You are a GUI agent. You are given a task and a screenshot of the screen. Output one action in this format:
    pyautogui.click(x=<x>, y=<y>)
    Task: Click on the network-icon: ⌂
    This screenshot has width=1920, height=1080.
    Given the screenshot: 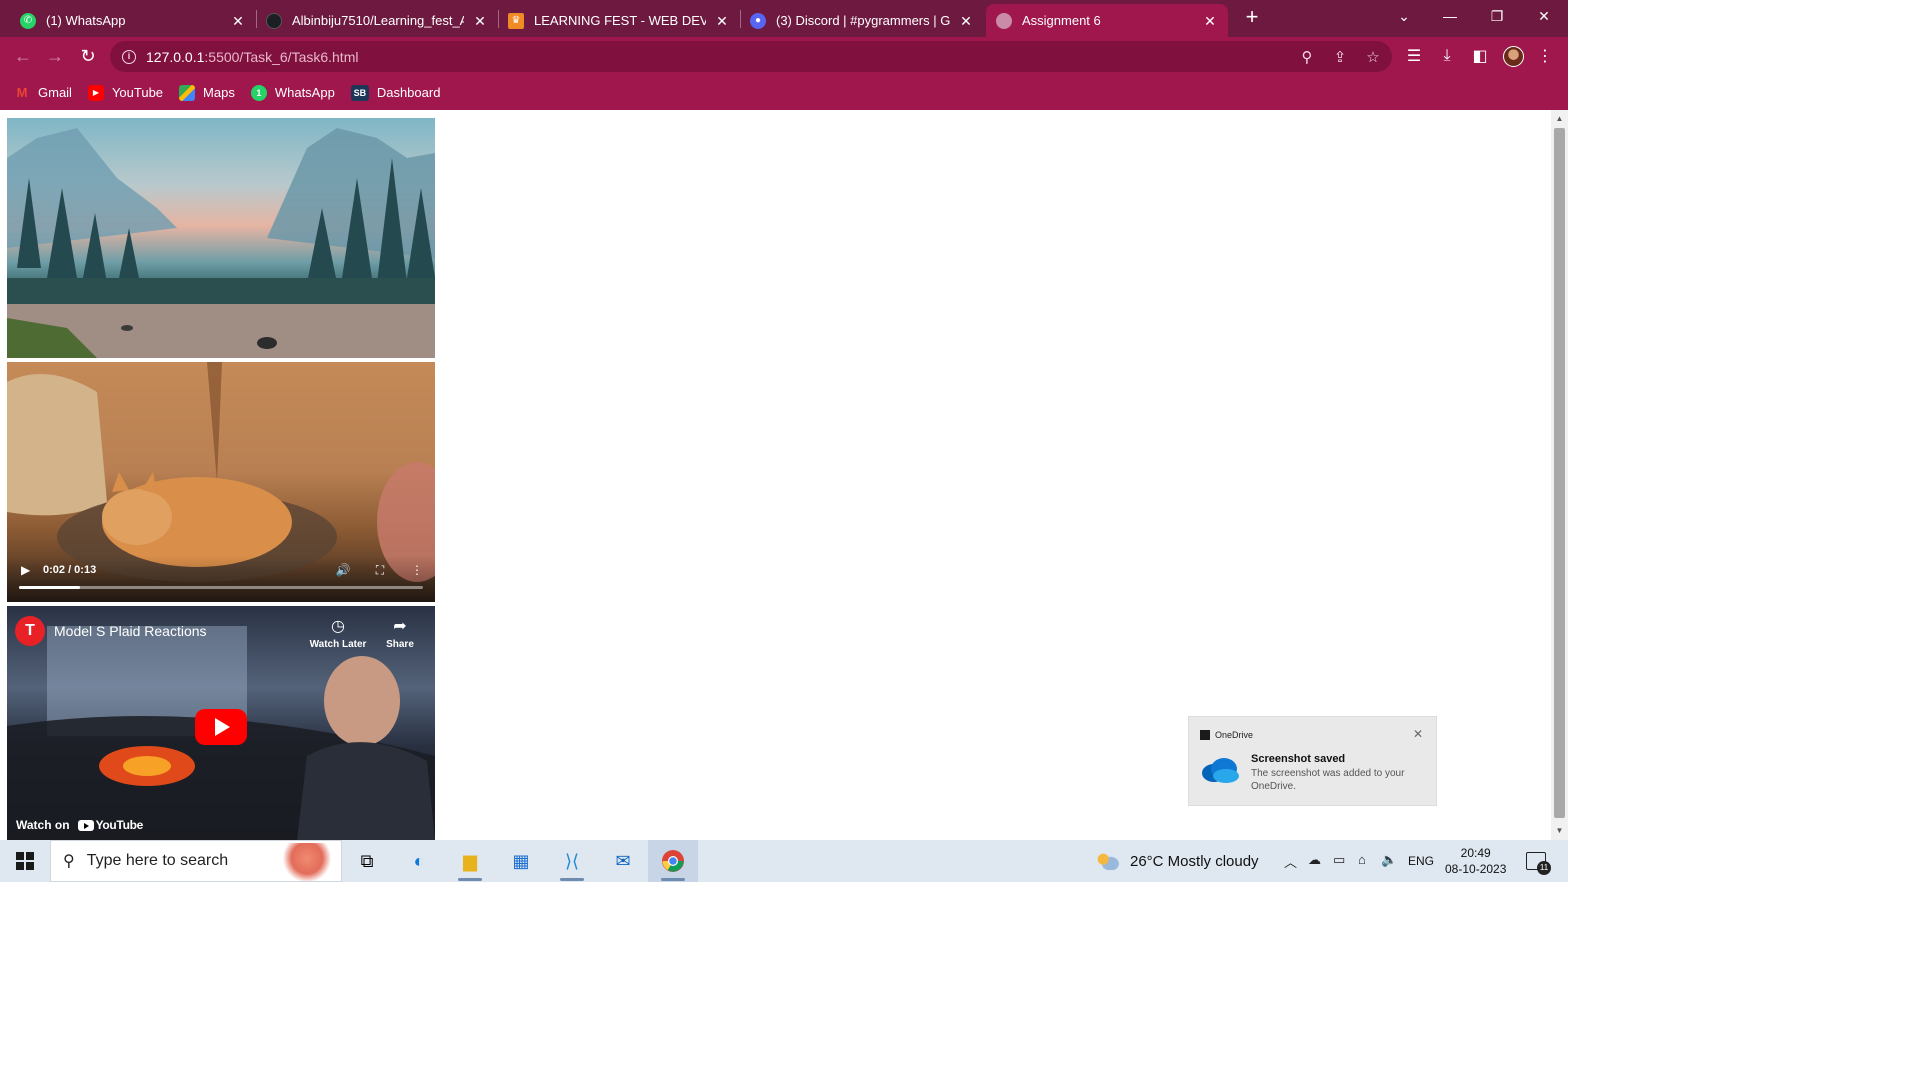 What is the action you would take?
    pyautogui.click(x=1362, y=859)
    